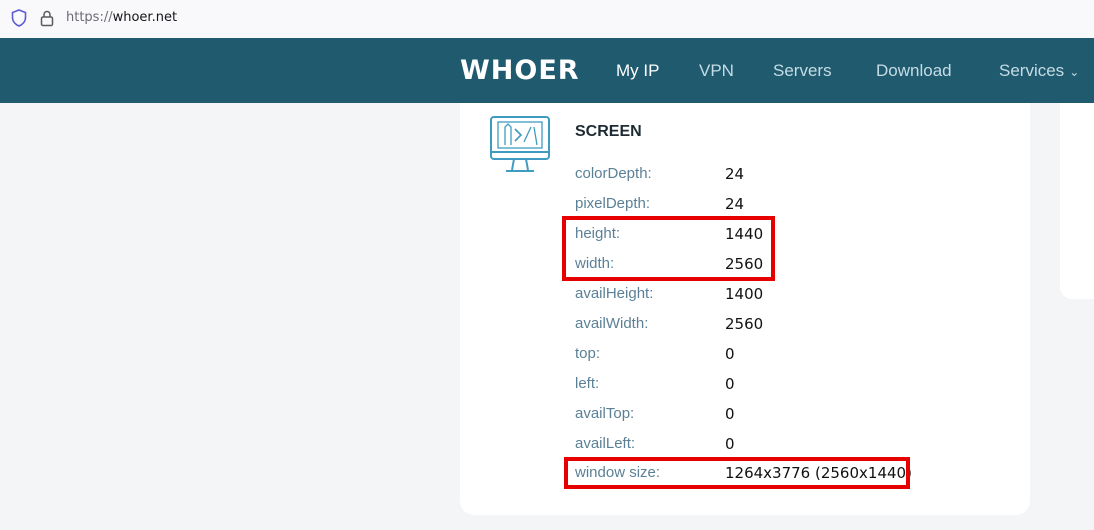 The image size is (1094, 530). I want to click on row-key: left:, so click(587, 383).